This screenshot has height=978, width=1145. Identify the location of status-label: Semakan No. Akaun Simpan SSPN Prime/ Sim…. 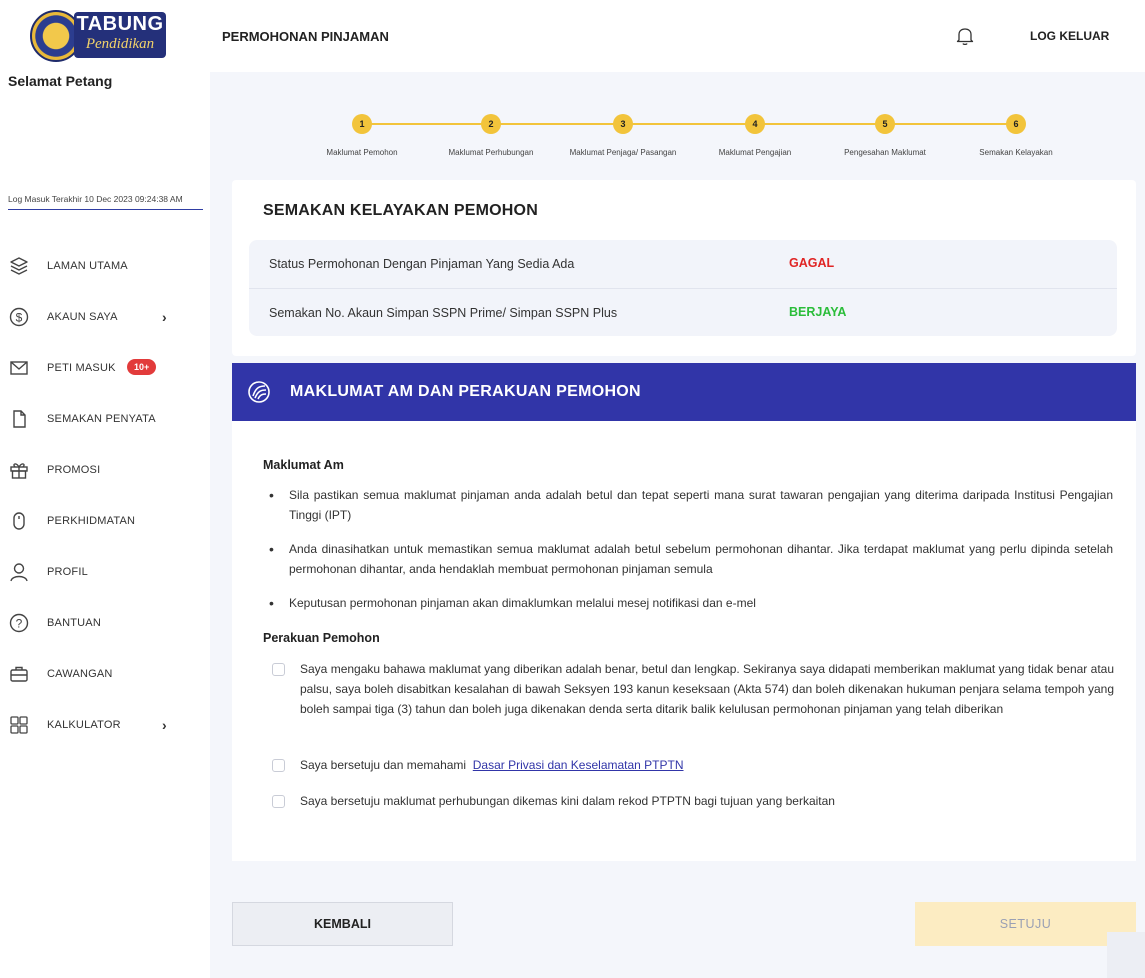
(443, 313).